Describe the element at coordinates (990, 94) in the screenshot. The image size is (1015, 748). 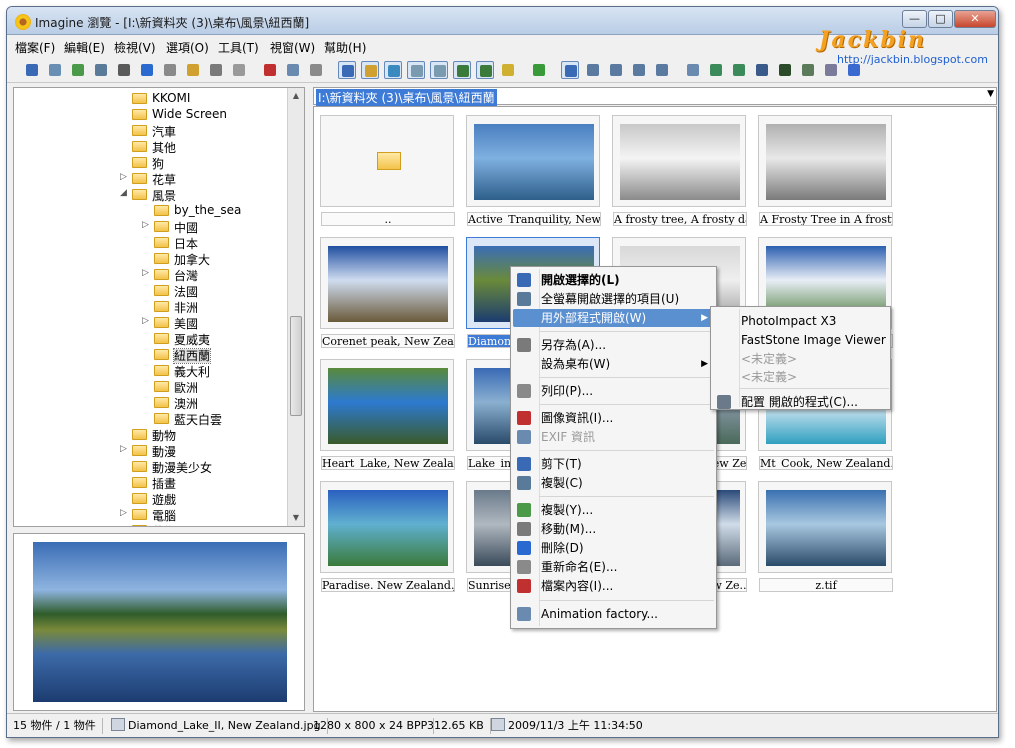
I see `path-dropdown-icon: ▼` at that location.